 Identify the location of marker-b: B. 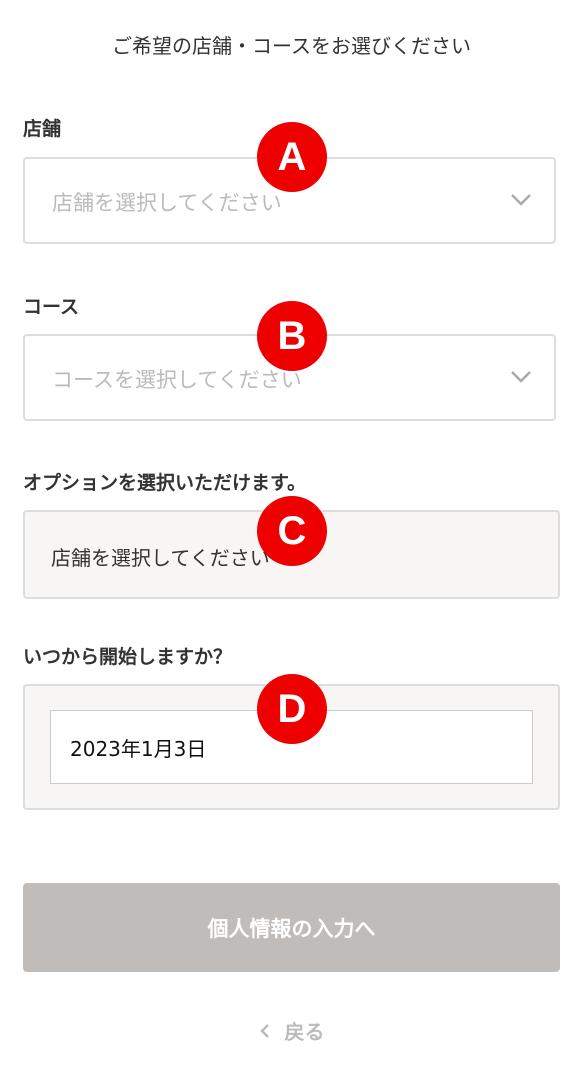
(292, 336).